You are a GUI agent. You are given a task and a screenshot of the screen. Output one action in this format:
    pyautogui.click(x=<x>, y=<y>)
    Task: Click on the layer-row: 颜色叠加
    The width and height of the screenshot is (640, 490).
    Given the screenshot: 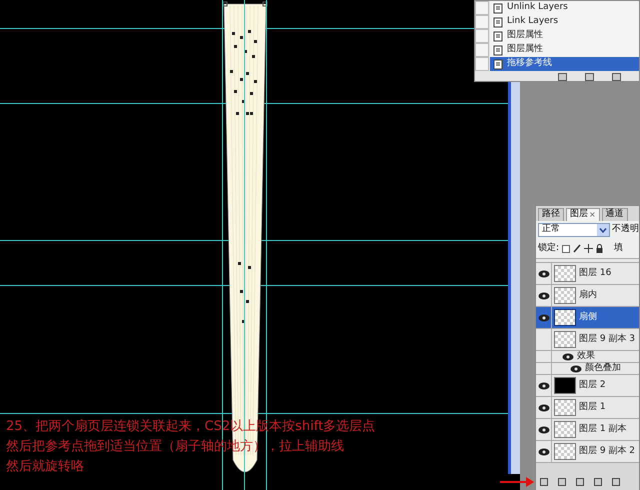 What is the action you would take?
    pyautogui.click(x=587, y=369)
    